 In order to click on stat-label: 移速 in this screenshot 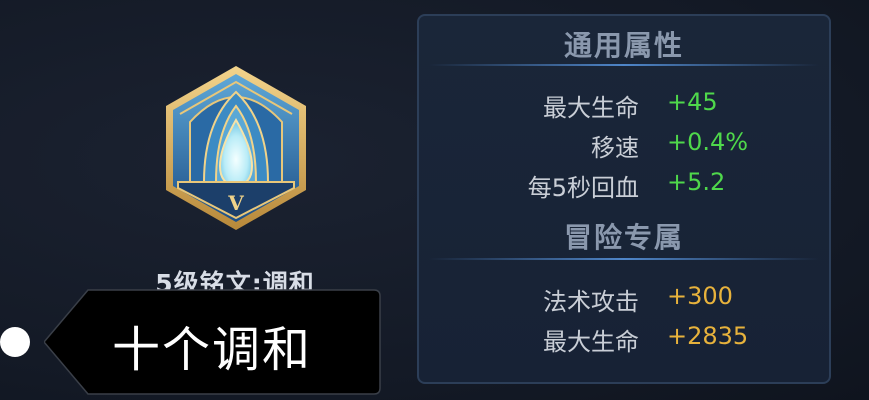, I will do `click(615, 148)`.